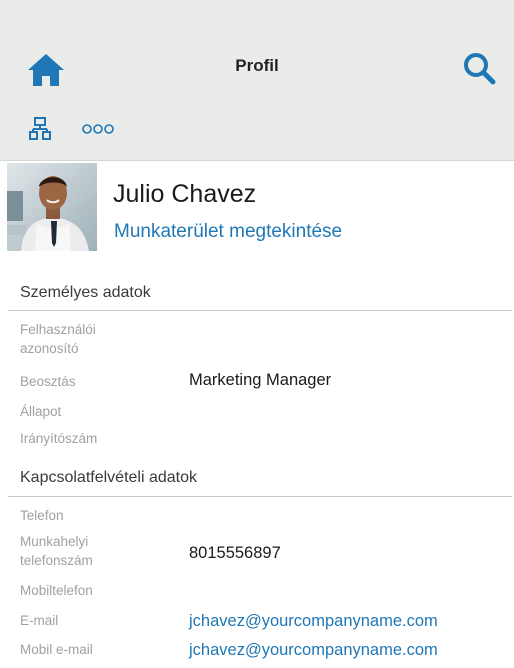 The height and width of the screenshot is (668, 514). Describe the element at coordinates (39, 620) in the screenshot. I see `email-label: E-mail` at that location.